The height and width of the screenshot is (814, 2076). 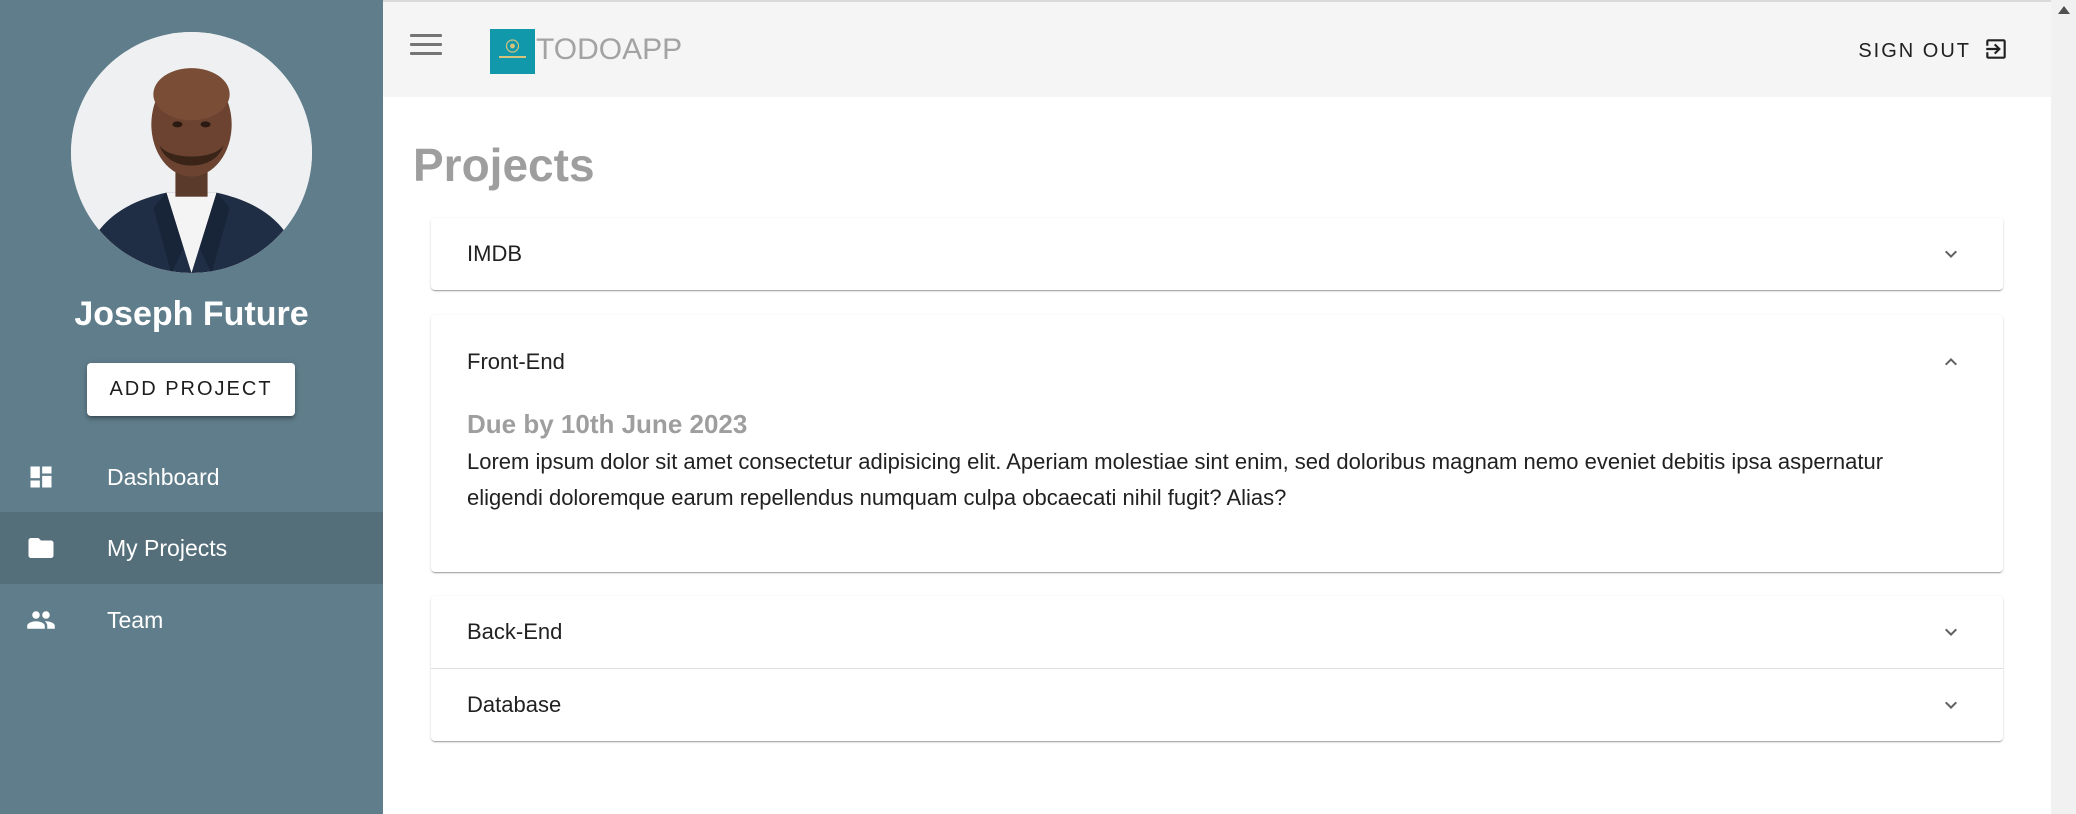 I want to click on project-panel-imdb: IMDB, so click(x=1217, y=254).